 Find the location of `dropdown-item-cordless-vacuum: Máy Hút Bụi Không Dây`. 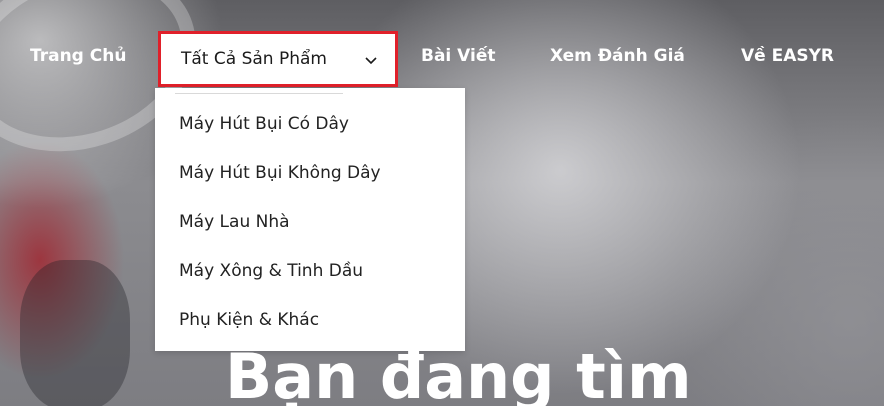

dropdown-item-cordless-vacuum: Máy Hút Bụi Không Dây is located at coordinates (280, 173).